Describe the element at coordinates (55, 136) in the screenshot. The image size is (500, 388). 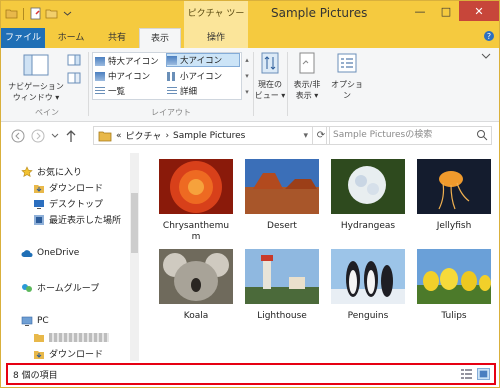
I see `recent-locations-icon` at that location.